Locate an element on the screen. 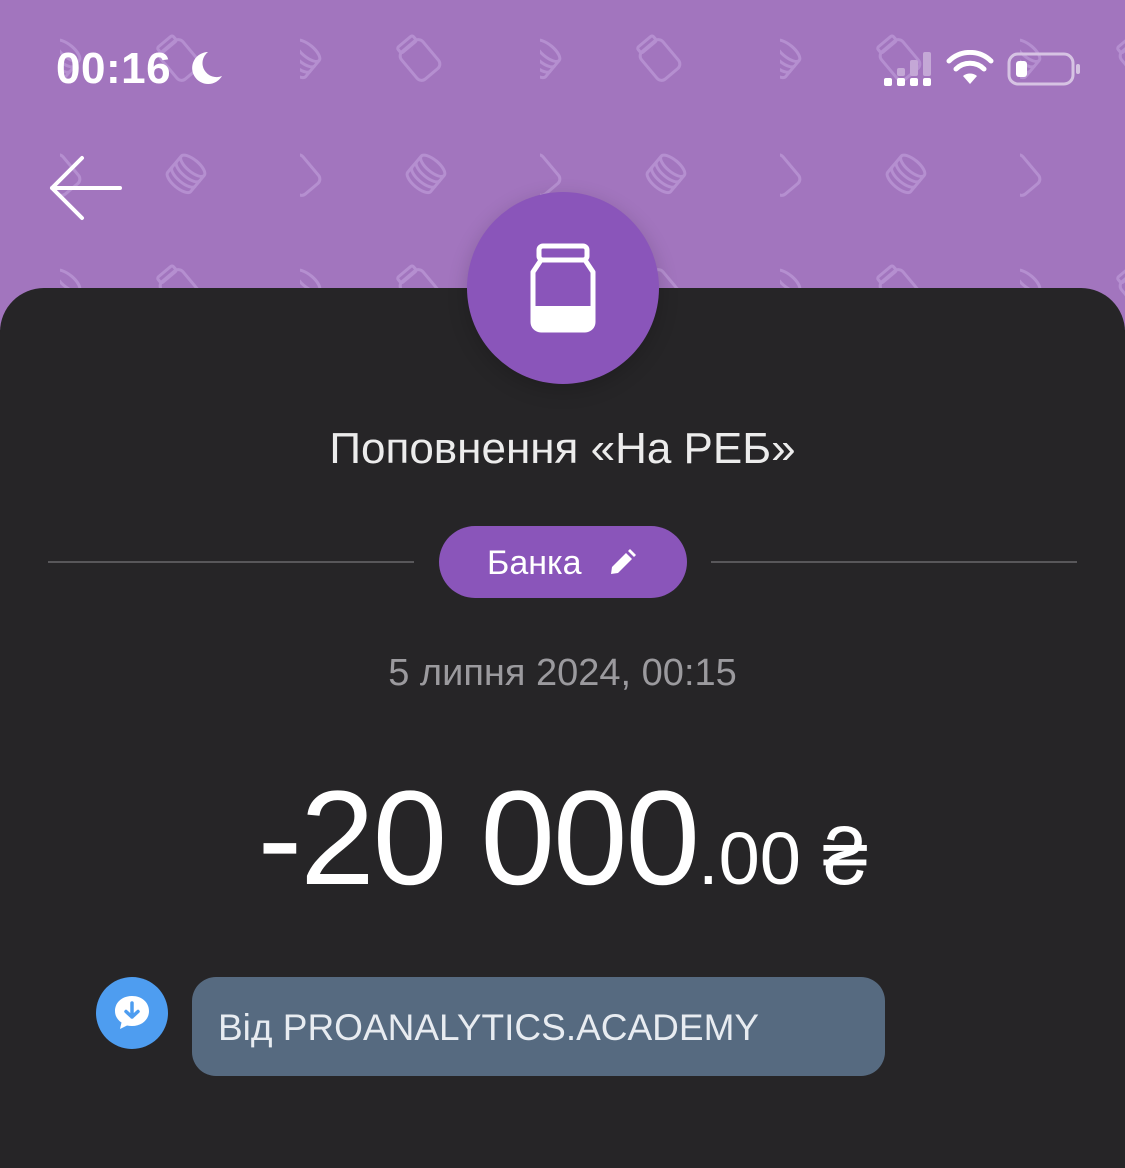 Image resolution: width=1125 pixels, height=1168 pixels. message-download-icon is located at coordinates (132, 1012).